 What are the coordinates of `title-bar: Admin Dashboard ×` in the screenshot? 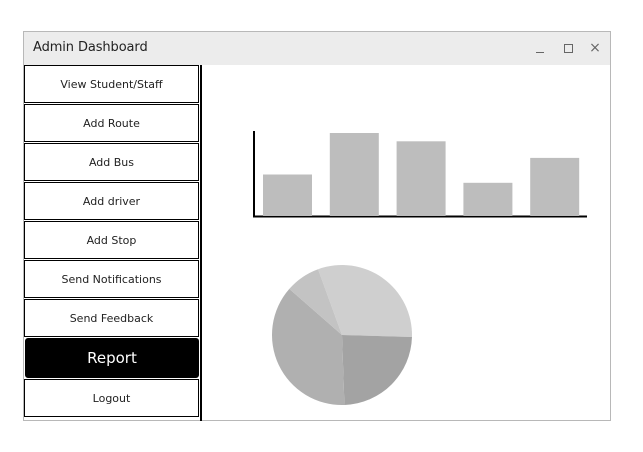 It's located at (317, 48).